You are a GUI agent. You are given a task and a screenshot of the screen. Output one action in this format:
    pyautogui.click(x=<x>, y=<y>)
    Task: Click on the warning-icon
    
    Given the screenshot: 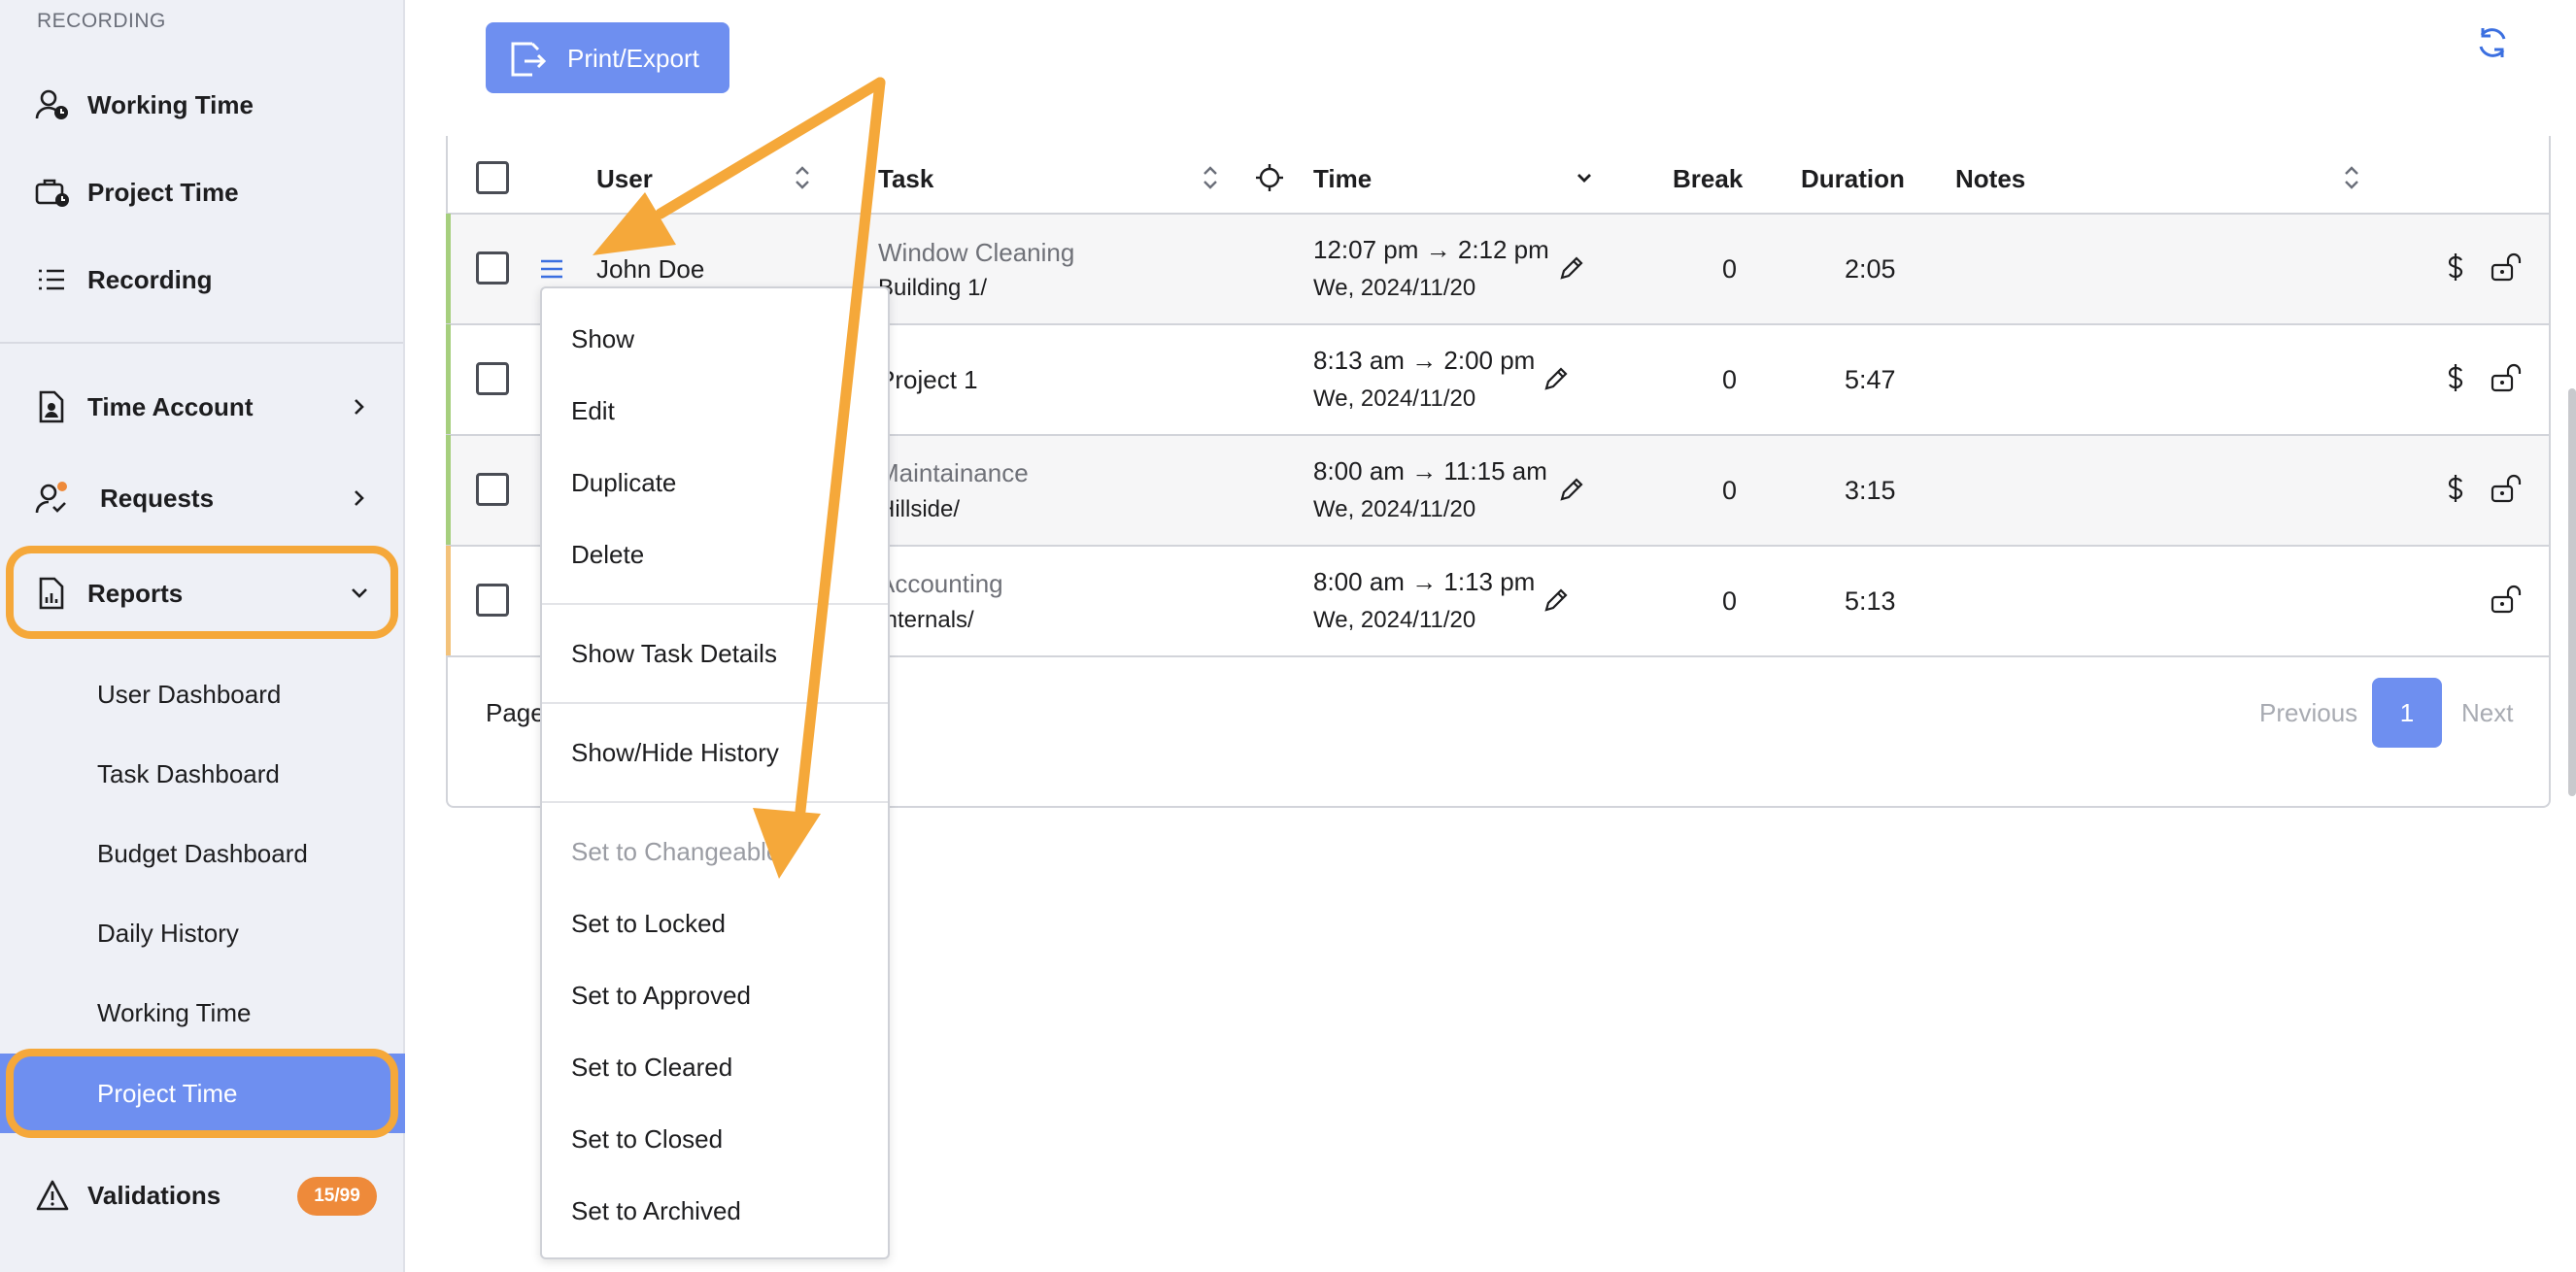 What is the action you would take?
    pyautogui.click(x=52, y=1196)
    